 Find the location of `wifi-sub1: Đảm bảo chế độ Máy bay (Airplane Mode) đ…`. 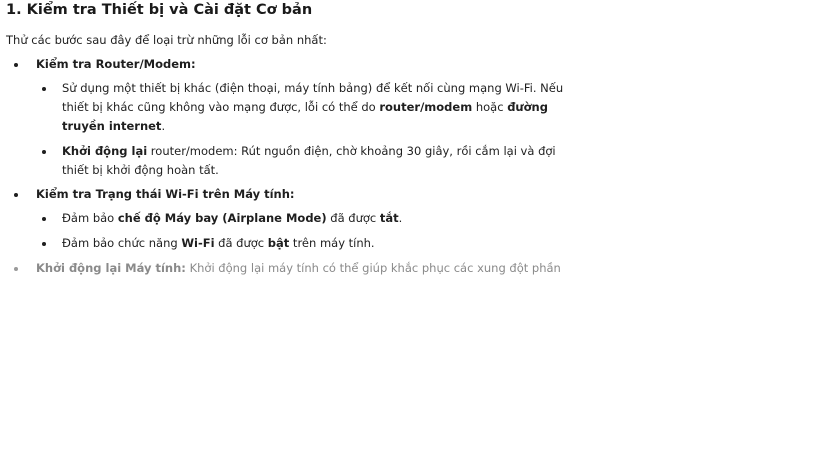

wifi-sub1: Đảm bảo chế độ Máy bay (Airplane Mode) đ… is located at coordinates (232, 218).